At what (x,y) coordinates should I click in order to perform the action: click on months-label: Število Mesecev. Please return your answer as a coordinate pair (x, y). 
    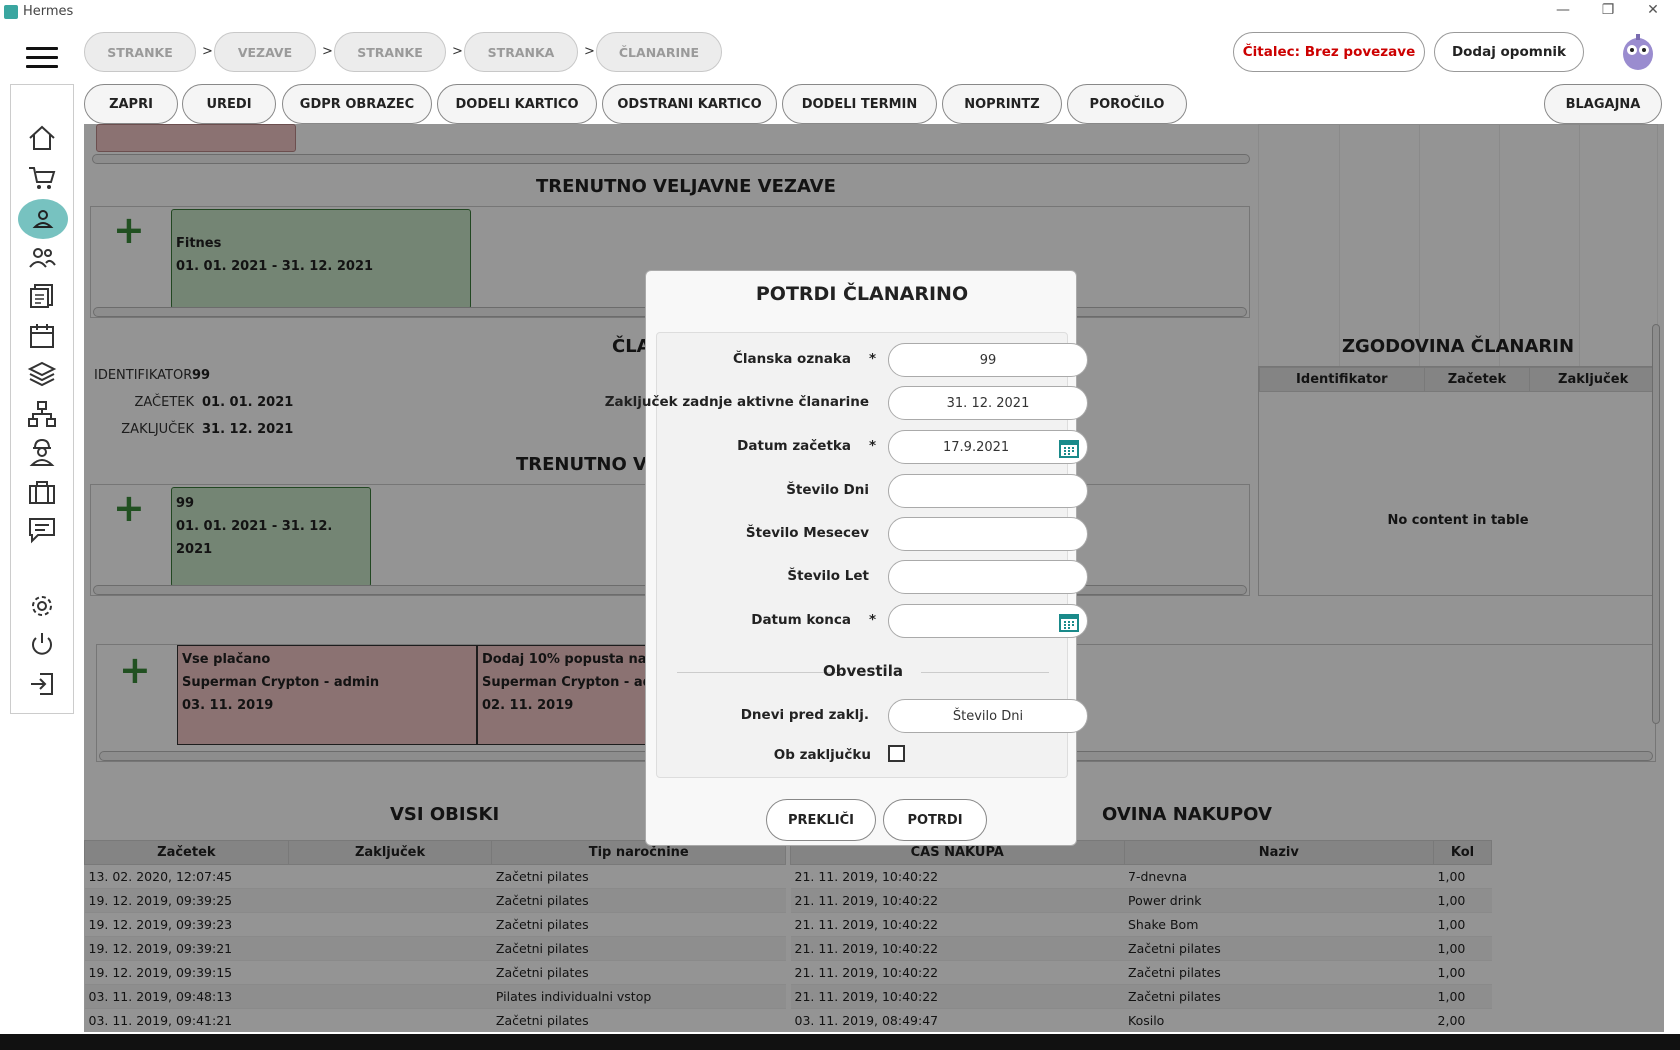
    Looking at the image, I should click on (807, 533).